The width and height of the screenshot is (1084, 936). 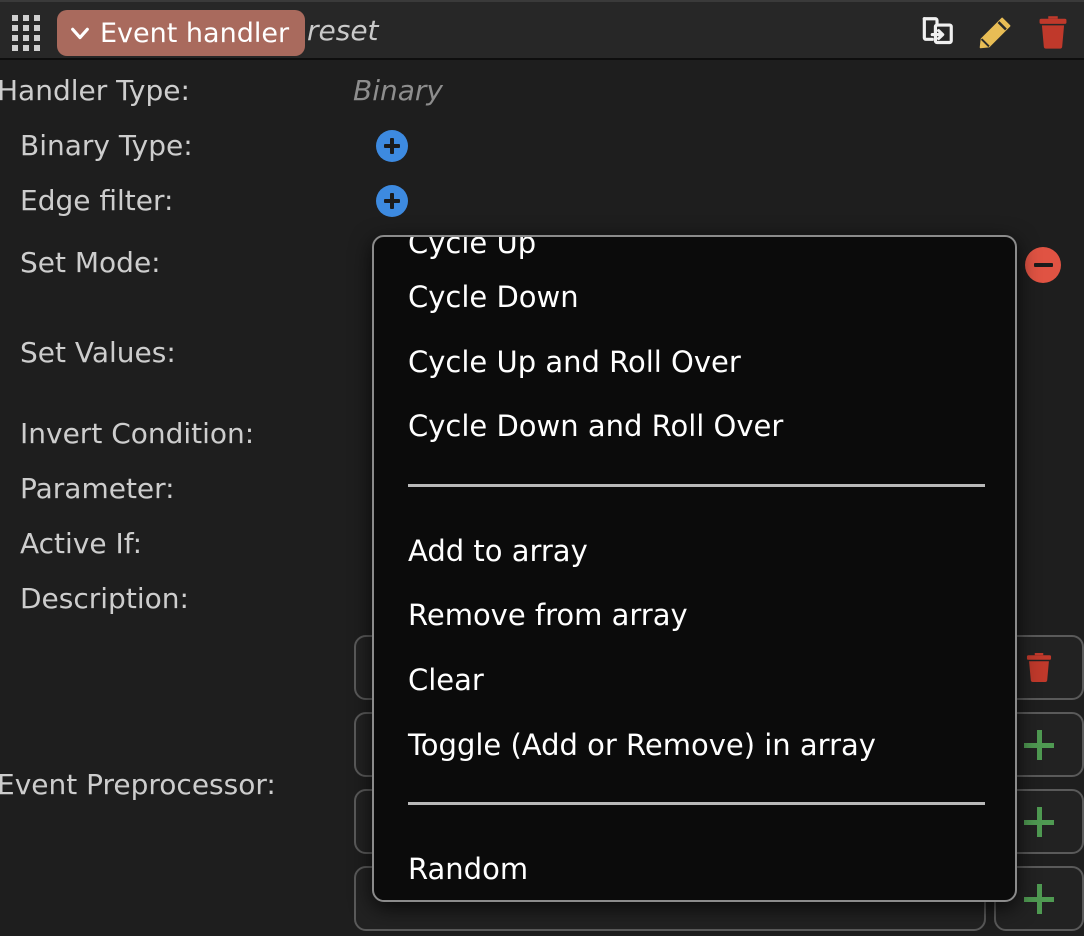 I want to click on menu-item-clear: Clear, so click(x=446, y=680).